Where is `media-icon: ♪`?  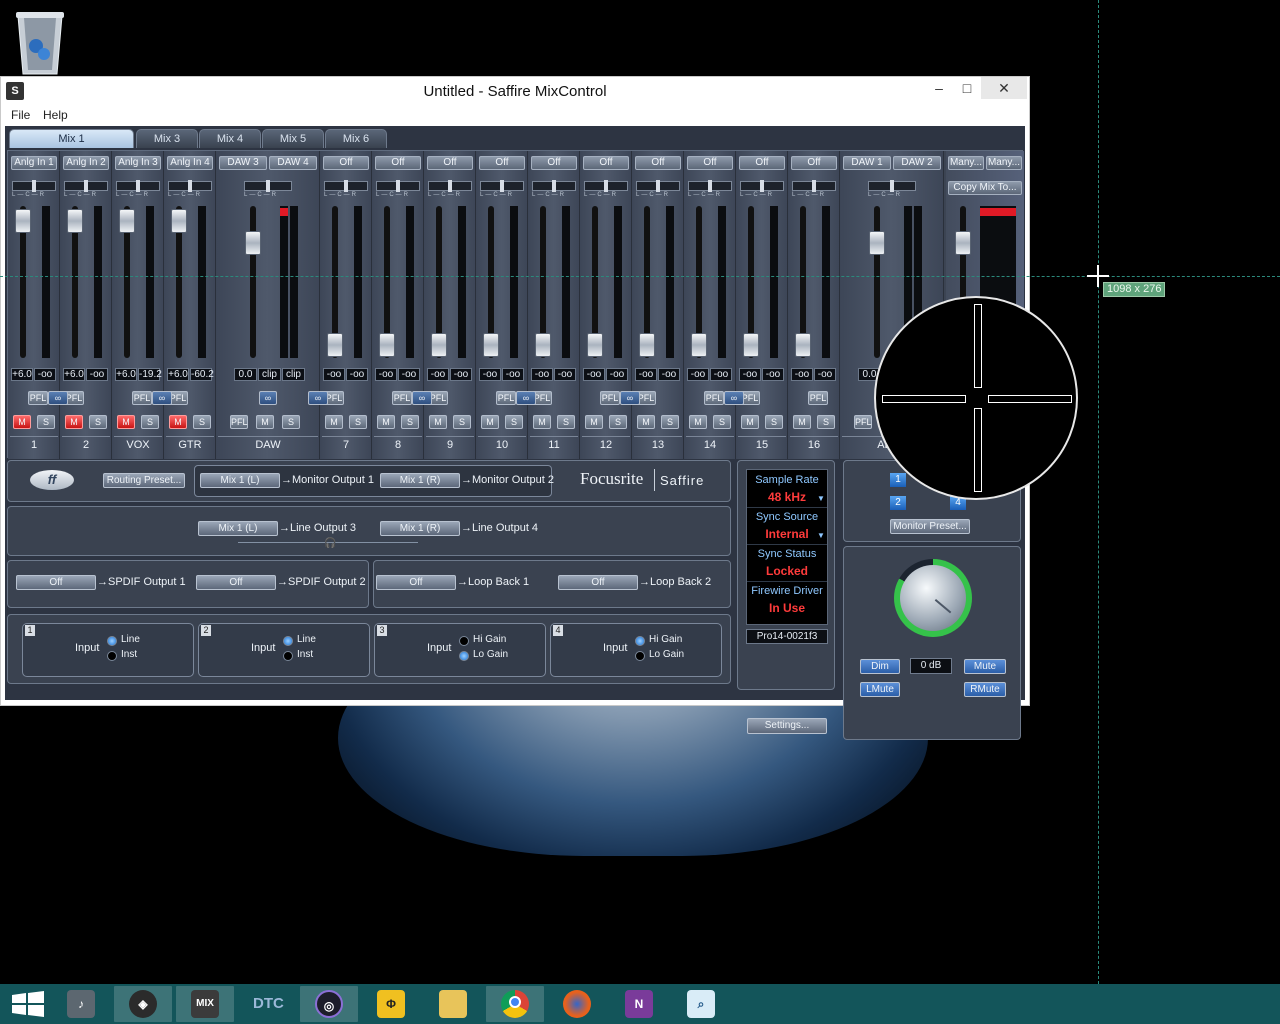
media-icon: ♪ is located at coordinates (81, 1004).